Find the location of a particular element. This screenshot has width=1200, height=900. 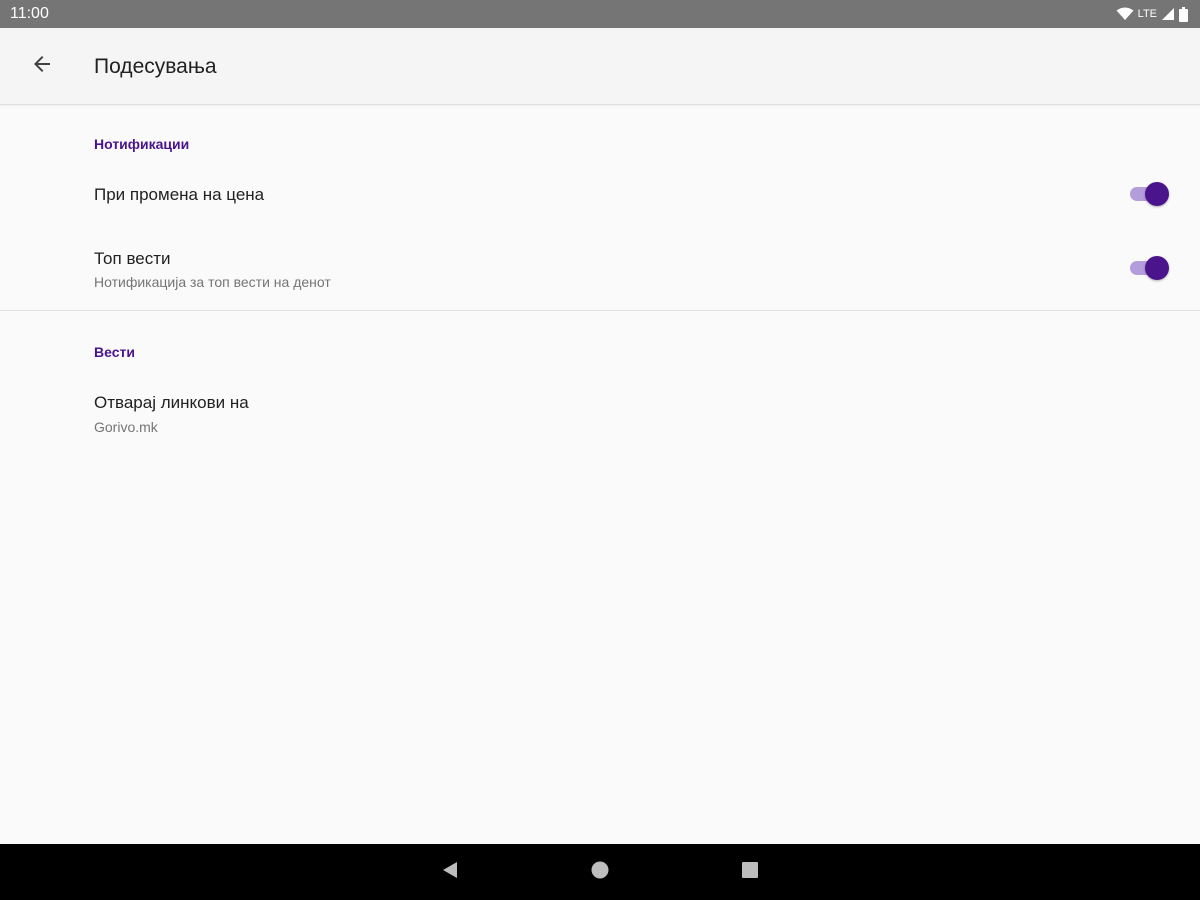

pref-top-news-title: Топ вести is located at coordinates (132, 258).